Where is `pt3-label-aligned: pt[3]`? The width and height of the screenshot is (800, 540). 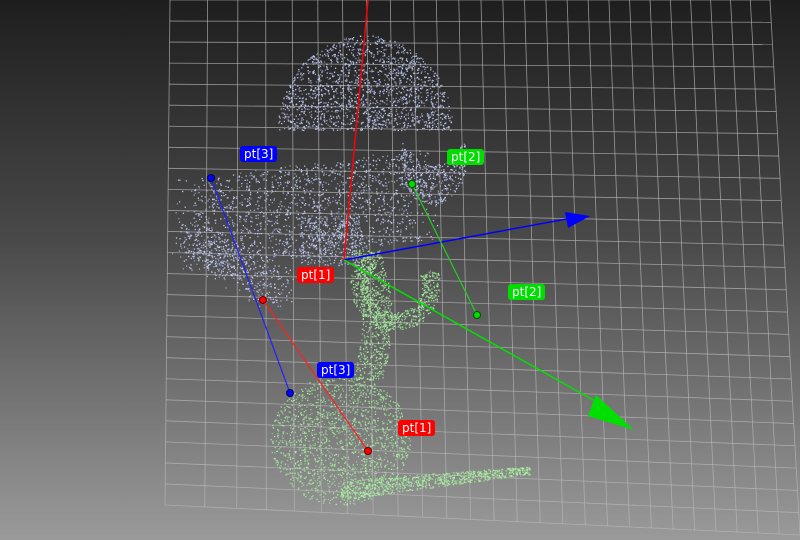
pt3-label-aligned: pt[3] is located at coordinates (336, 370).